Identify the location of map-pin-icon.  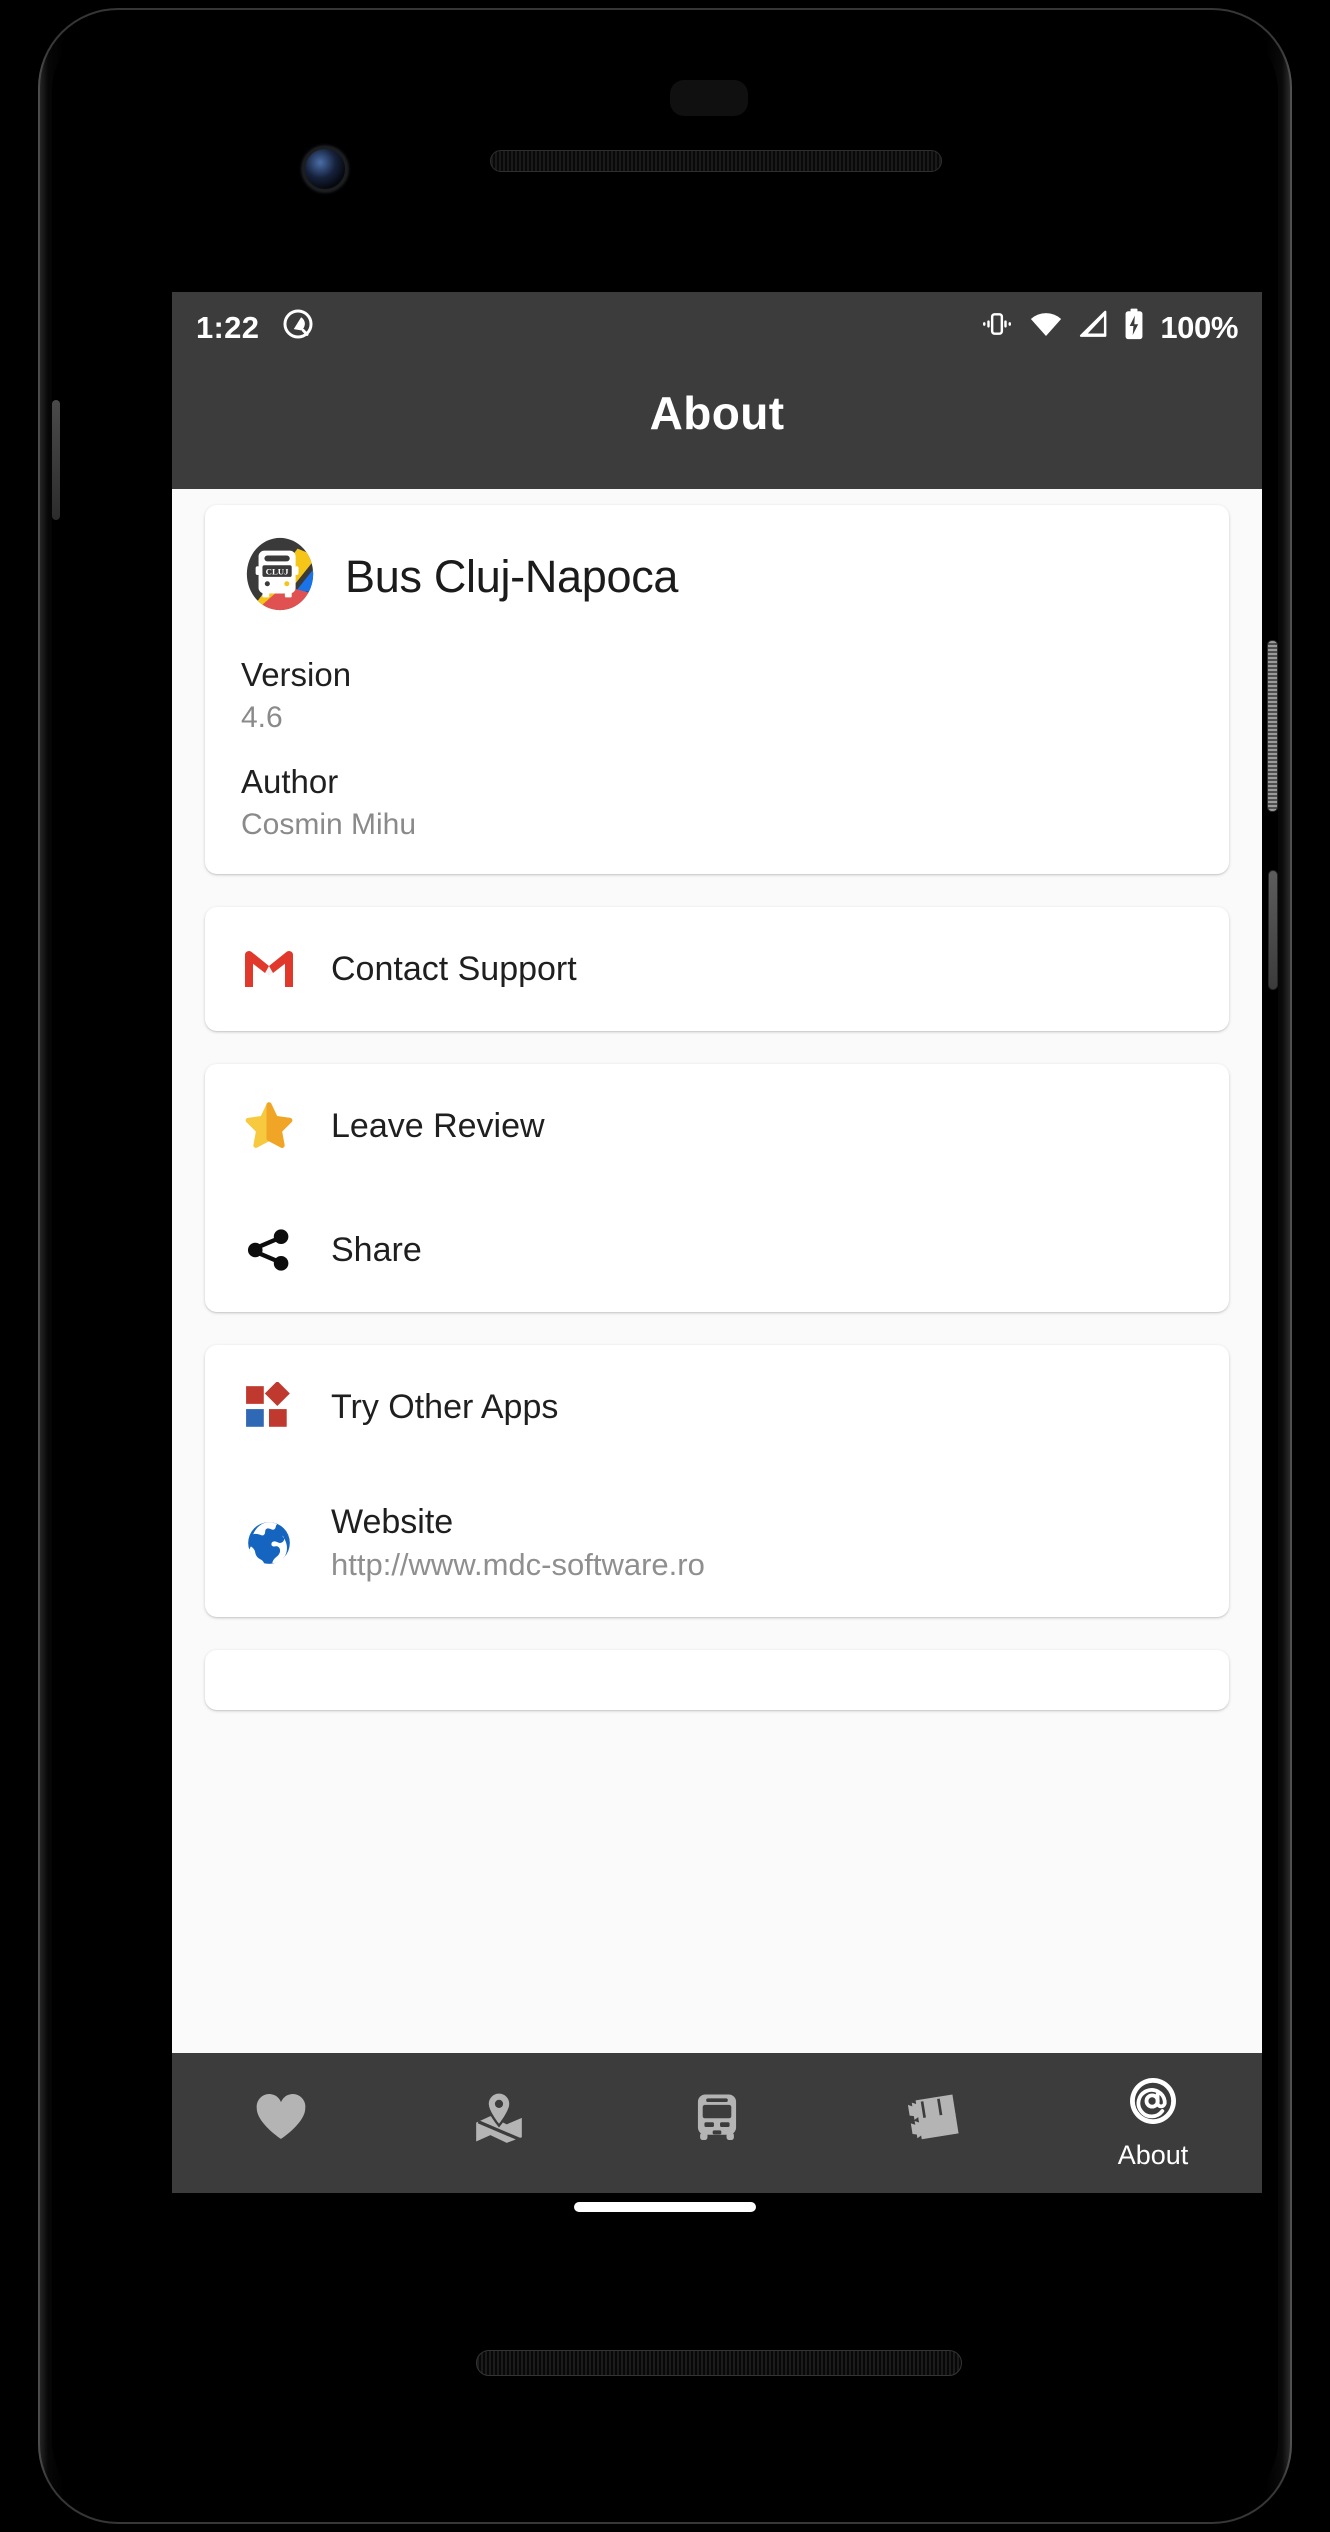
(499, 2119).